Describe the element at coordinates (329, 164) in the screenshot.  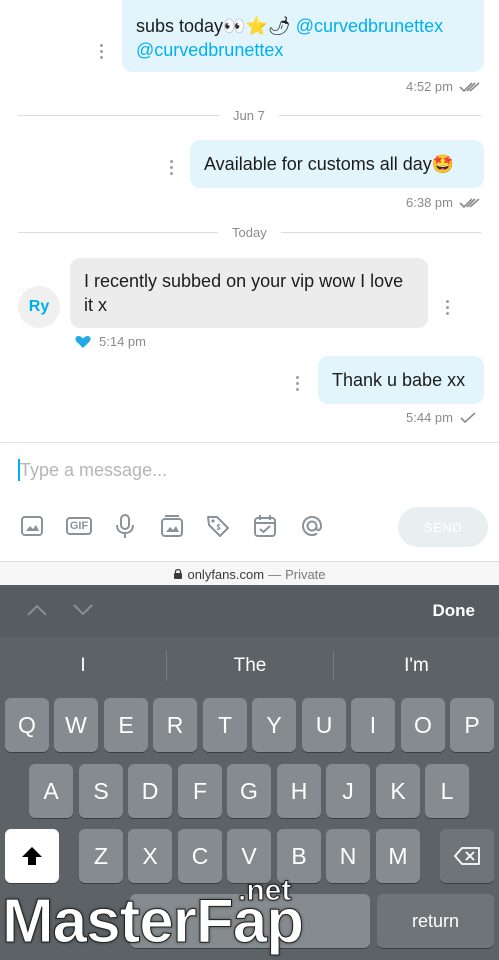
I see `message-text: Available for customs all day🤩` at that location.